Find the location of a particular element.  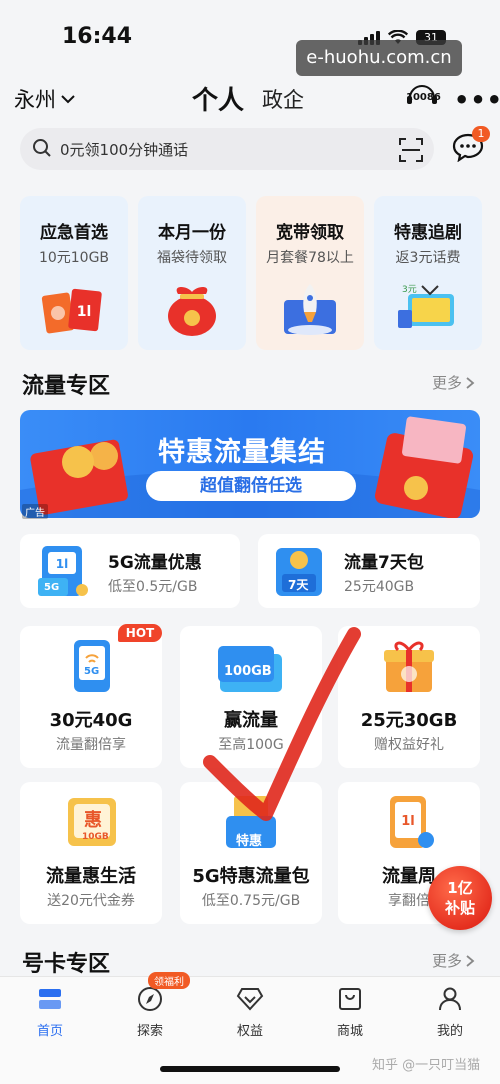

promo-sub: 福袋待领取 is located at coordinates (192, 258).